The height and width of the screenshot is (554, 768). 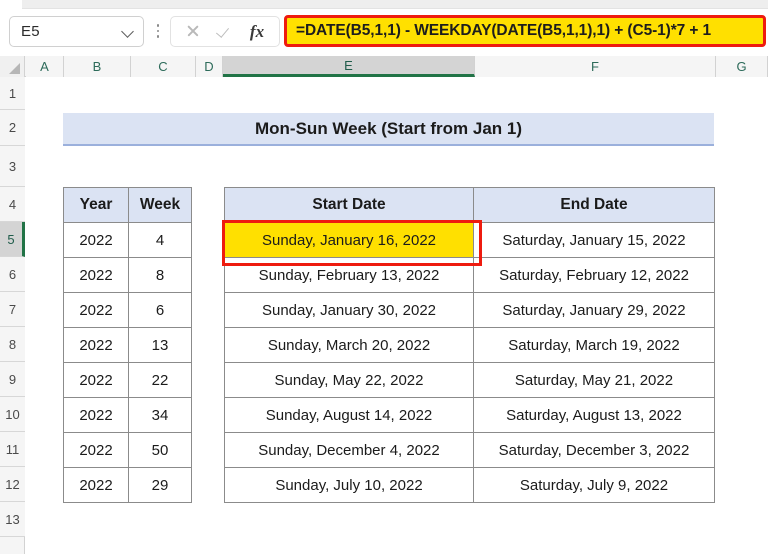 What do you see at coordinates (594, 485) in the screenshot?
I see `date-cell: Saturday, July 9, 2022` at bounding box center [594, 485].